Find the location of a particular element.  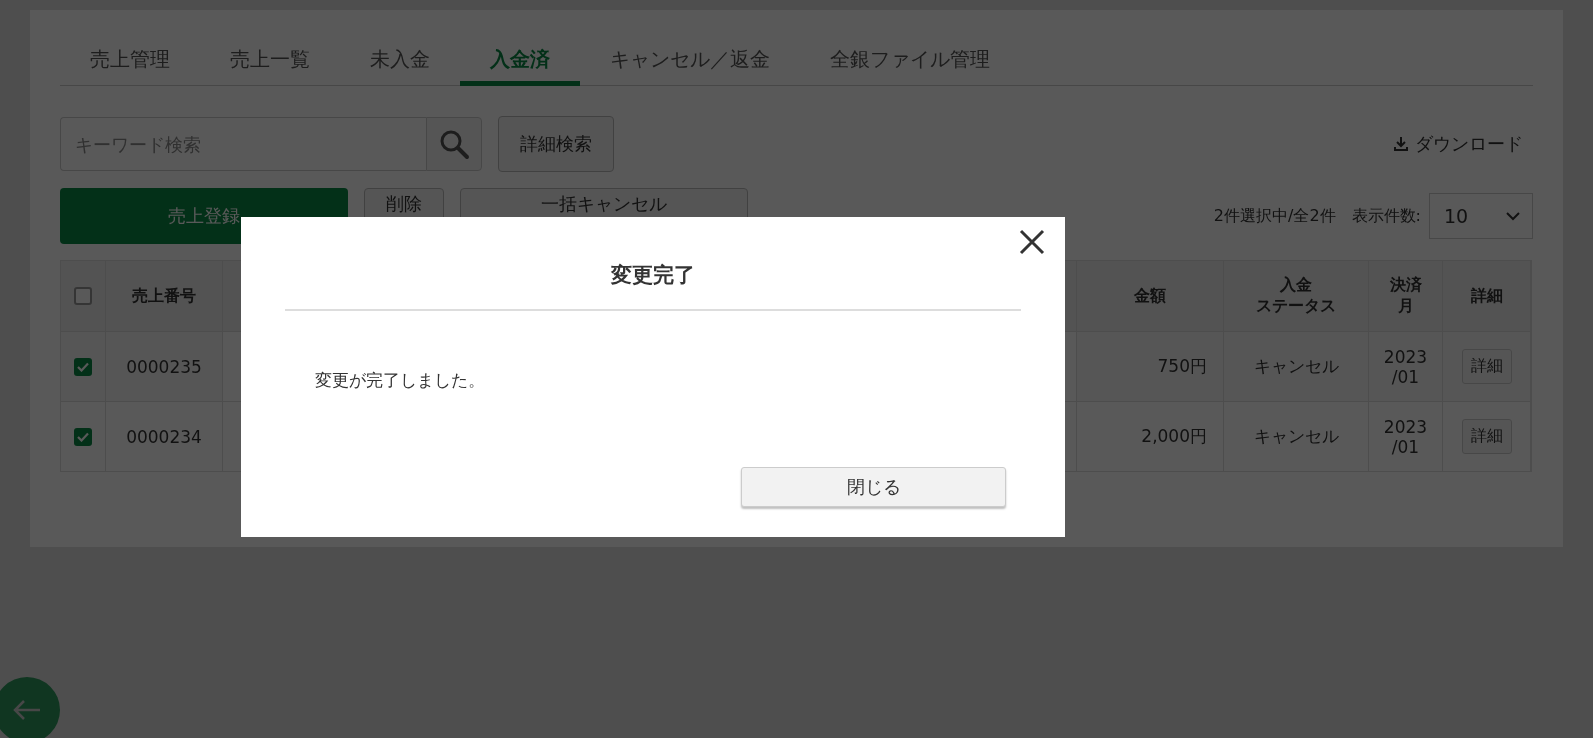

close-button: 閉じる is located at coordinates (873, 487).